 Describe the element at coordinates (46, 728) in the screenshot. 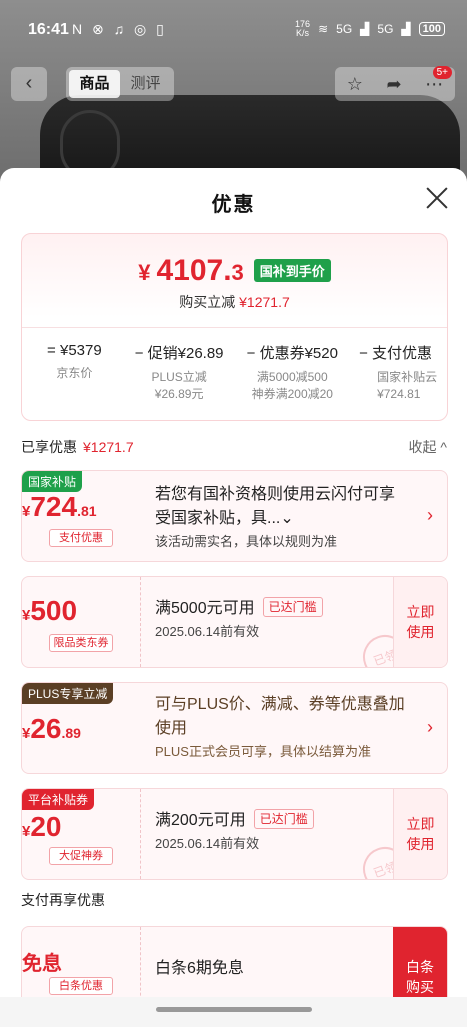

I see `amount-int: 26` at that location.